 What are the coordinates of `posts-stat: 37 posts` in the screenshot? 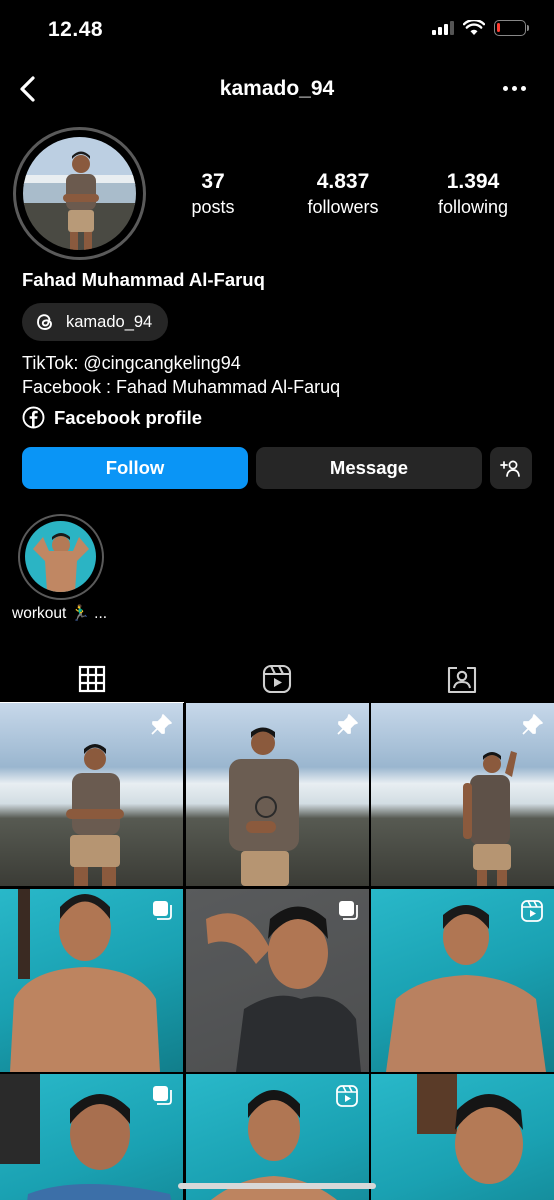 It's located at (213, 194).